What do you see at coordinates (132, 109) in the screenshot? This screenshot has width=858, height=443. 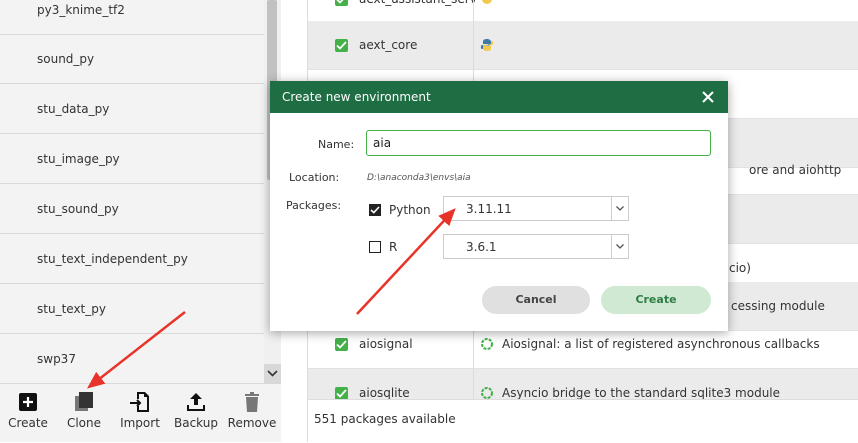 I see `env-item-stu-data-py: stu_data_py` at bounding box center [132, 109].